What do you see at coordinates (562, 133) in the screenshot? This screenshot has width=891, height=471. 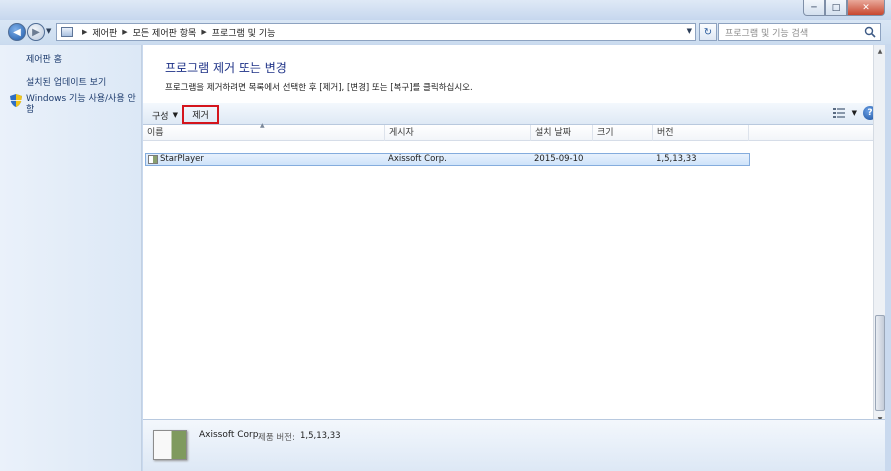 I see `column-header-install-date: 설치 날짜` at bounding box center [562, 133].